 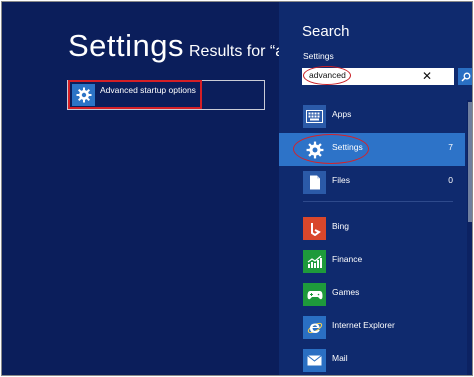 I want to click on result-label: Advanced startup options, so click(x=148, y=90).